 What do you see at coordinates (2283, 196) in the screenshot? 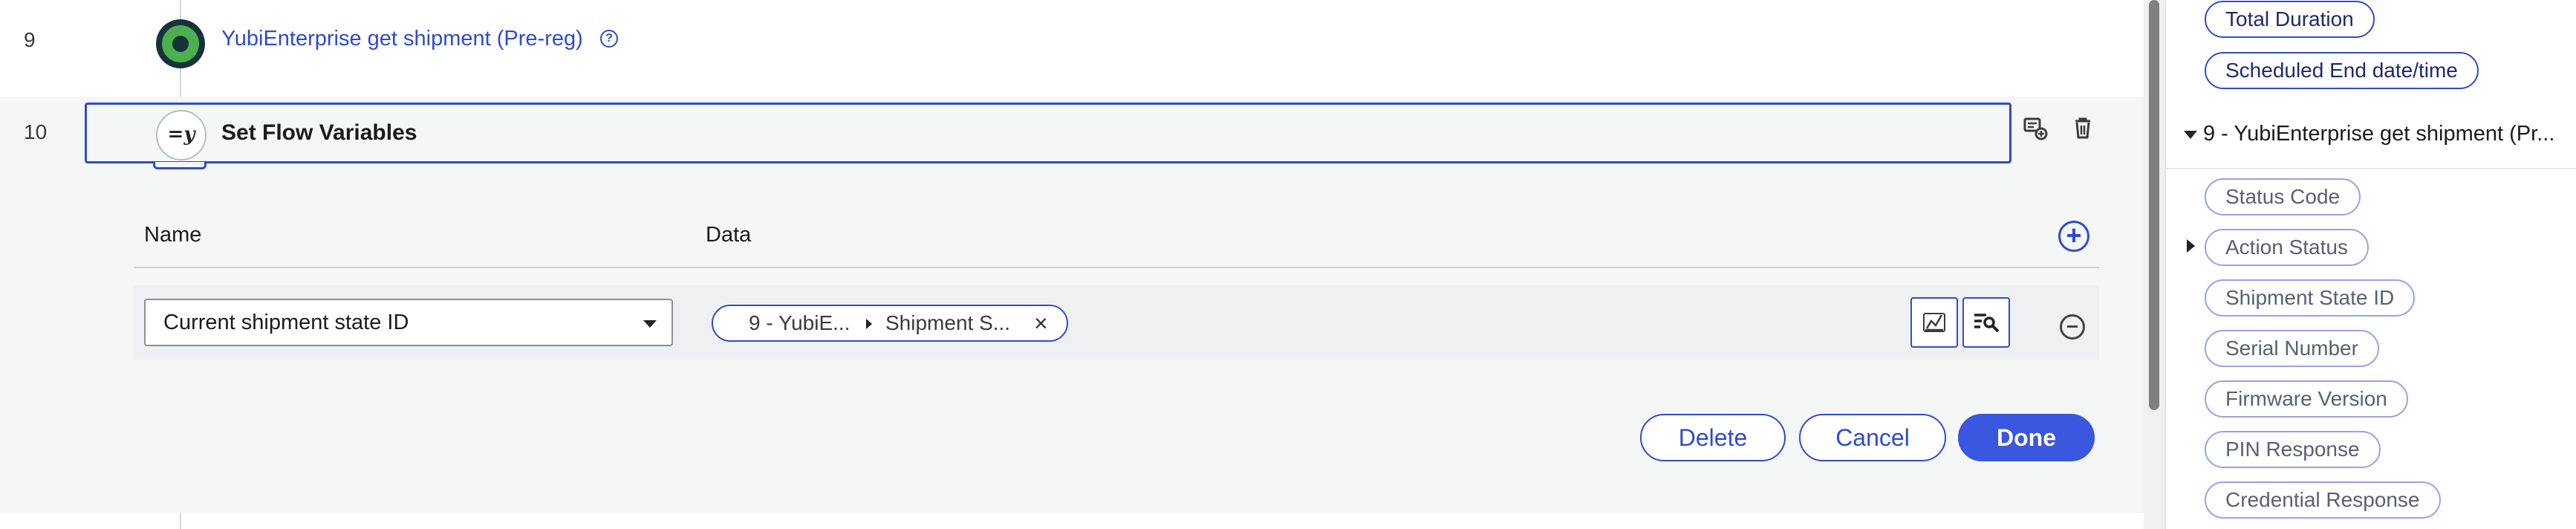
I see `data-chip: Status Code` at bounding box center [2283, 196].